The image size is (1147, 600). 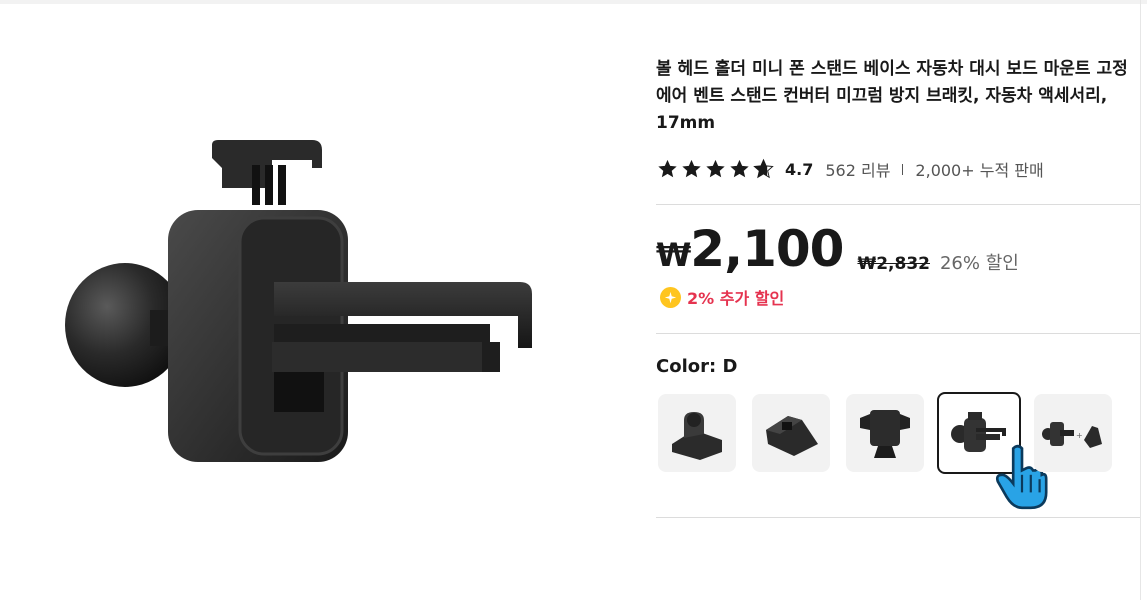 What do you see at coordinates (1140, 300) in the screenshot?
I see `panel-edge` at bounding box center [1140, 300].